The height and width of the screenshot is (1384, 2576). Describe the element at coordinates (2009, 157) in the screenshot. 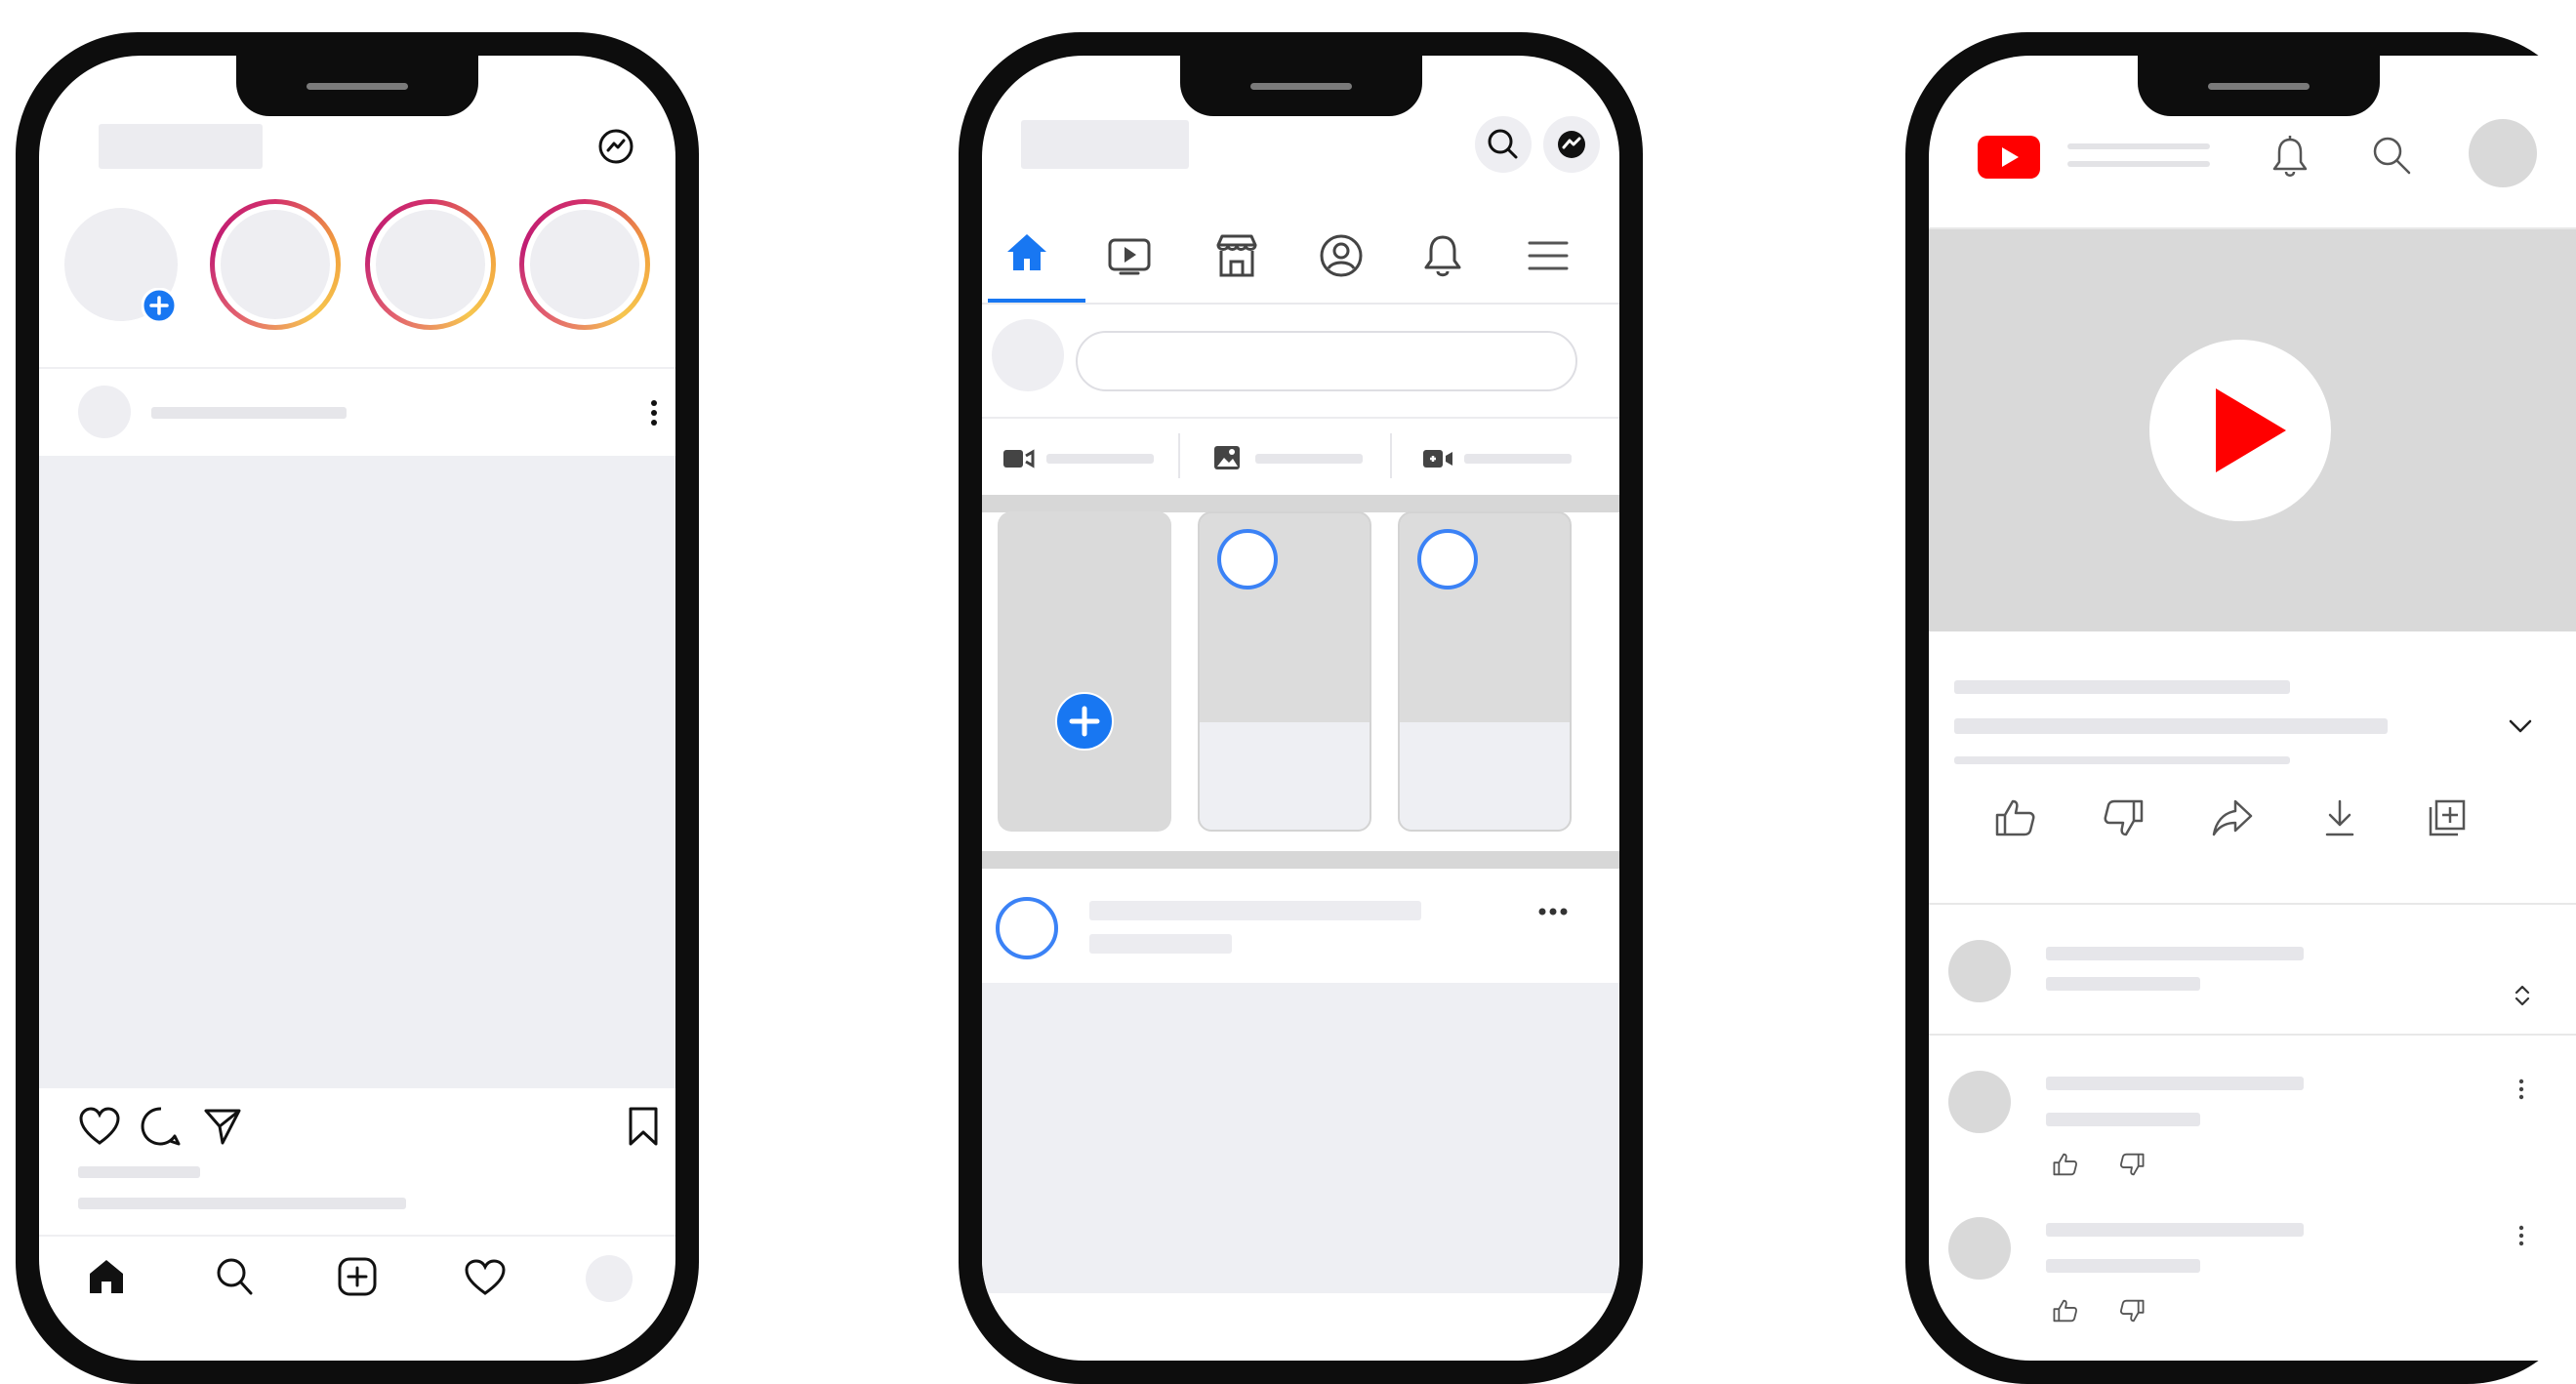

I see `youtube-logo` at that location.